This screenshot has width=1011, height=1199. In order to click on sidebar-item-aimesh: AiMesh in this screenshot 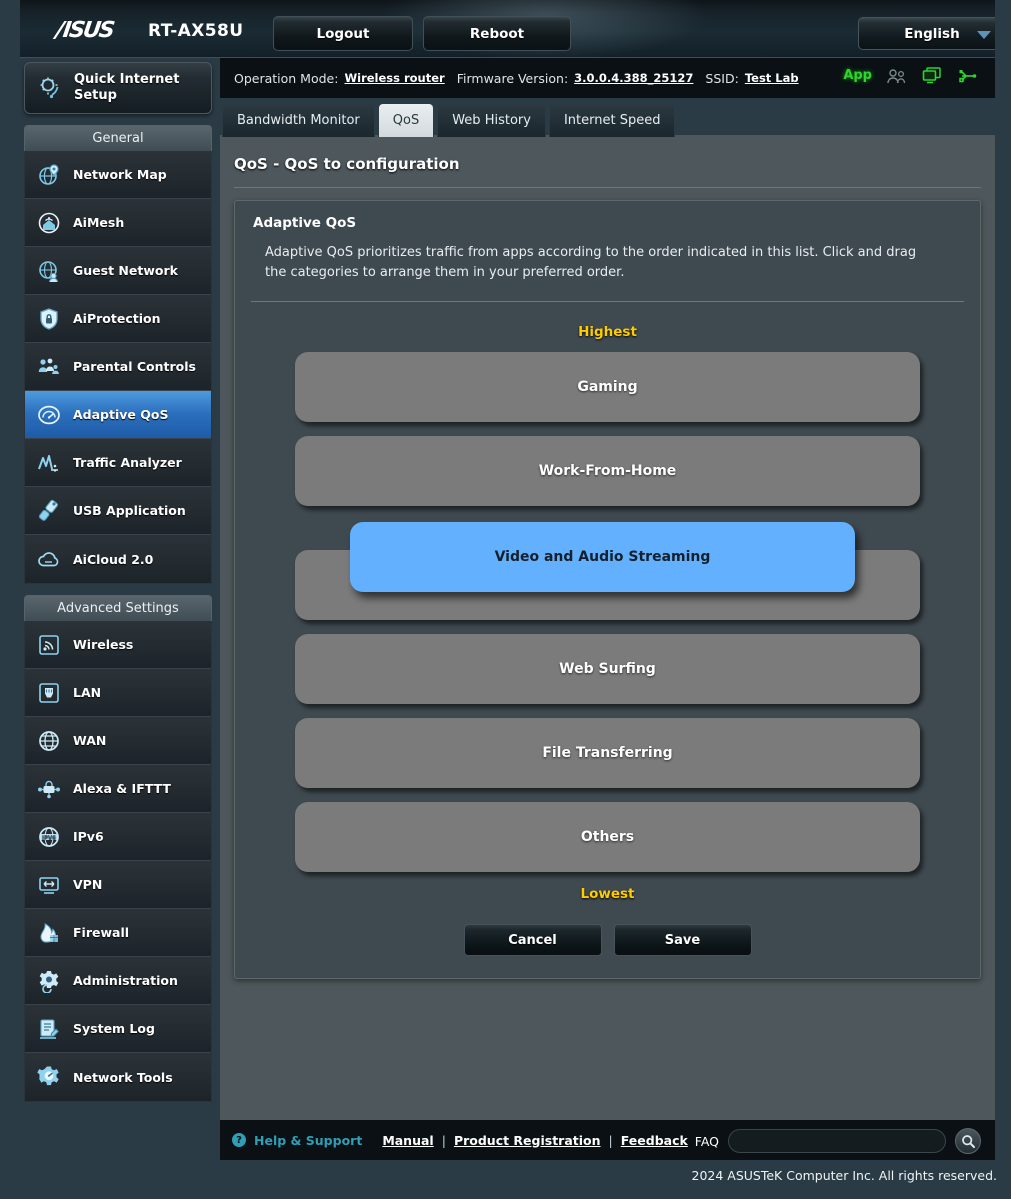, I will do `click(118, 223)`.